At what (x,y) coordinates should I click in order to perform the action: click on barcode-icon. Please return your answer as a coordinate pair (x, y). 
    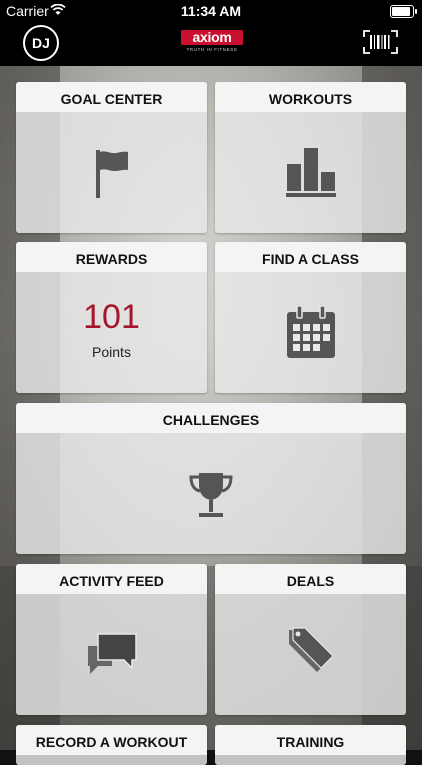
    Looking at the image, I should click on (380, 42).